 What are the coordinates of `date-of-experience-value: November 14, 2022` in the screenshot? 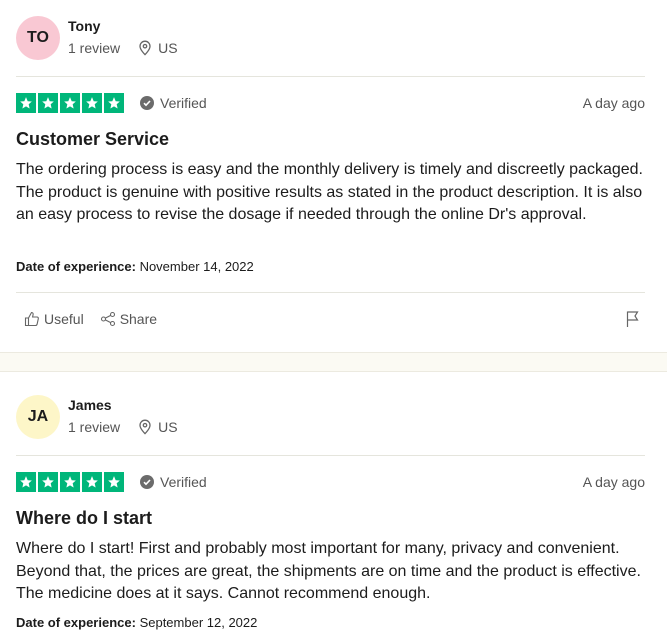 It's located at (196, 266).